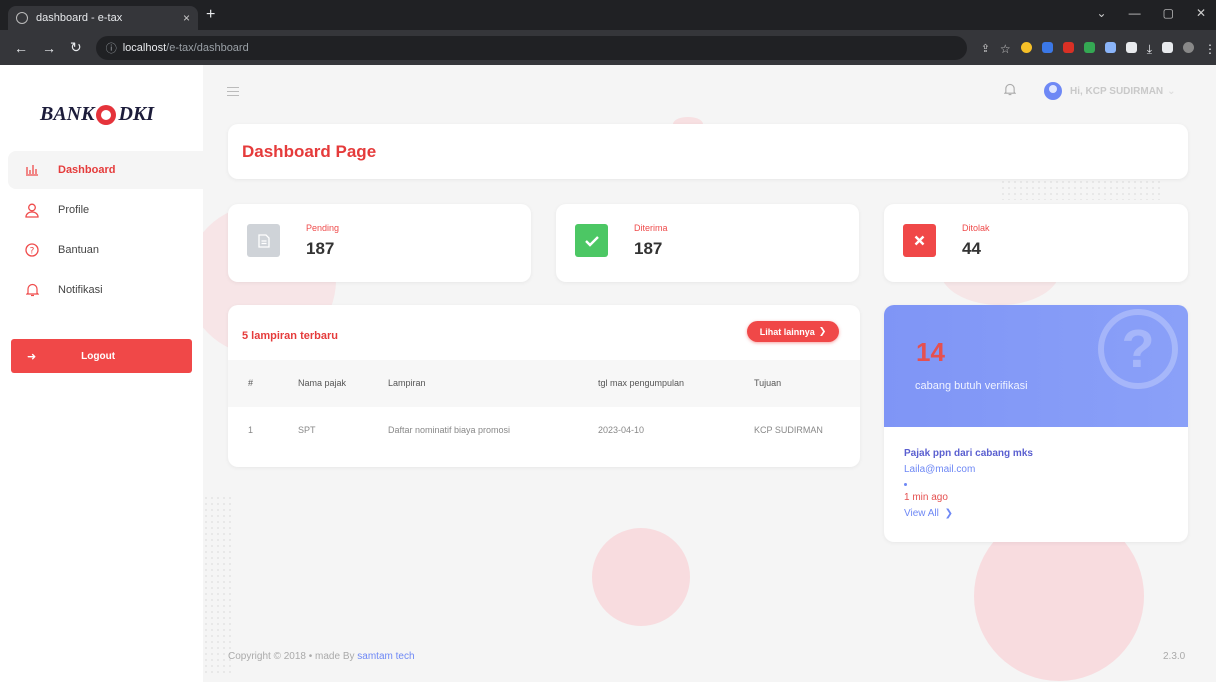 This screenshot has height=682, width=1216. Describe the element at coordinates (1188, 47) in the screenshot. I see `profile-icon` at that location.